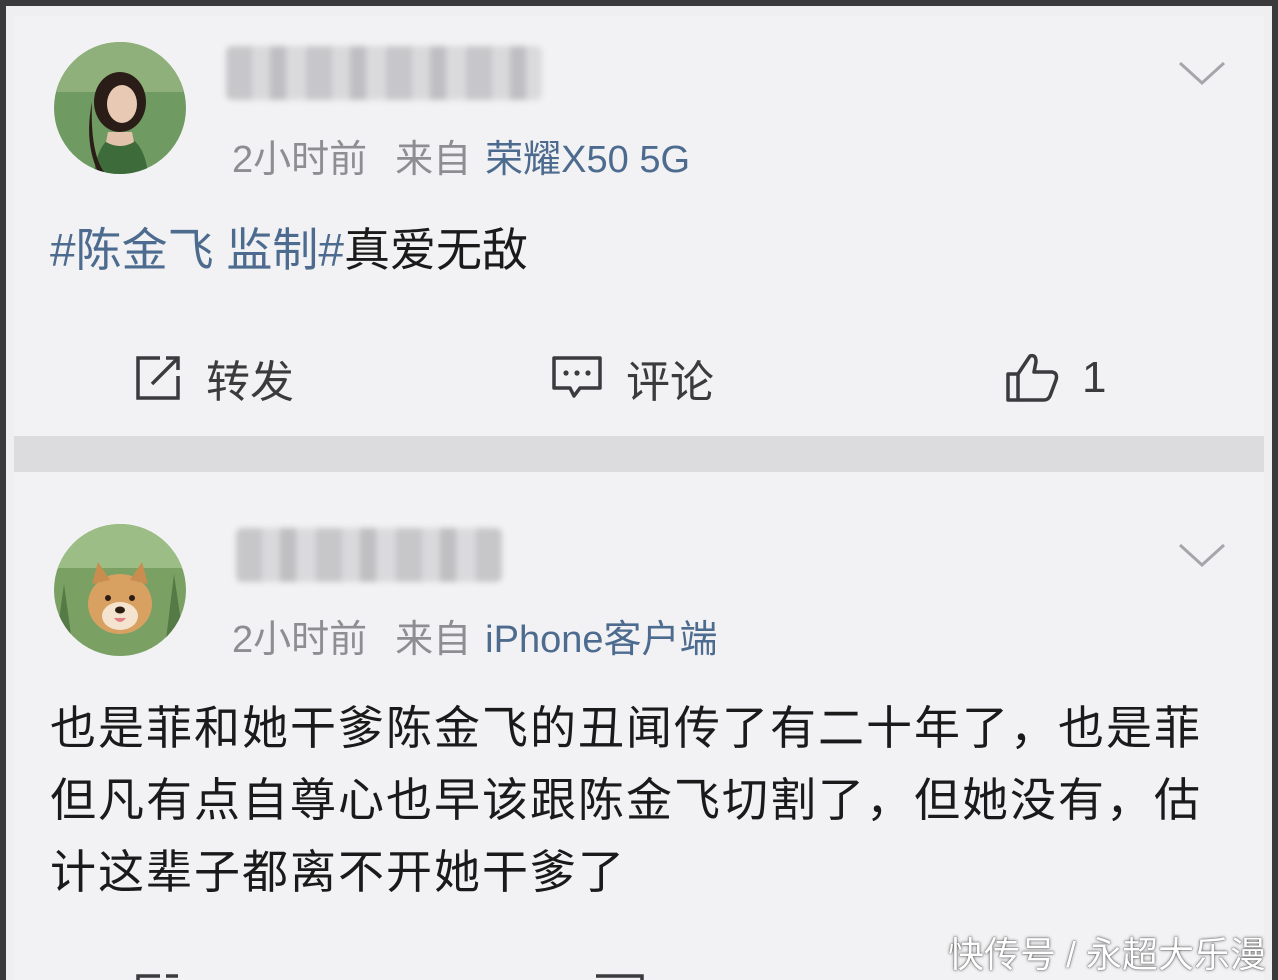 This screenshot has width=1278, height=980. What do you see at coordinates (474, 635) in the screenshot?
I see `post-meta: 2小时前 来自 iPhone客户端` at bounding box center [474, 635].